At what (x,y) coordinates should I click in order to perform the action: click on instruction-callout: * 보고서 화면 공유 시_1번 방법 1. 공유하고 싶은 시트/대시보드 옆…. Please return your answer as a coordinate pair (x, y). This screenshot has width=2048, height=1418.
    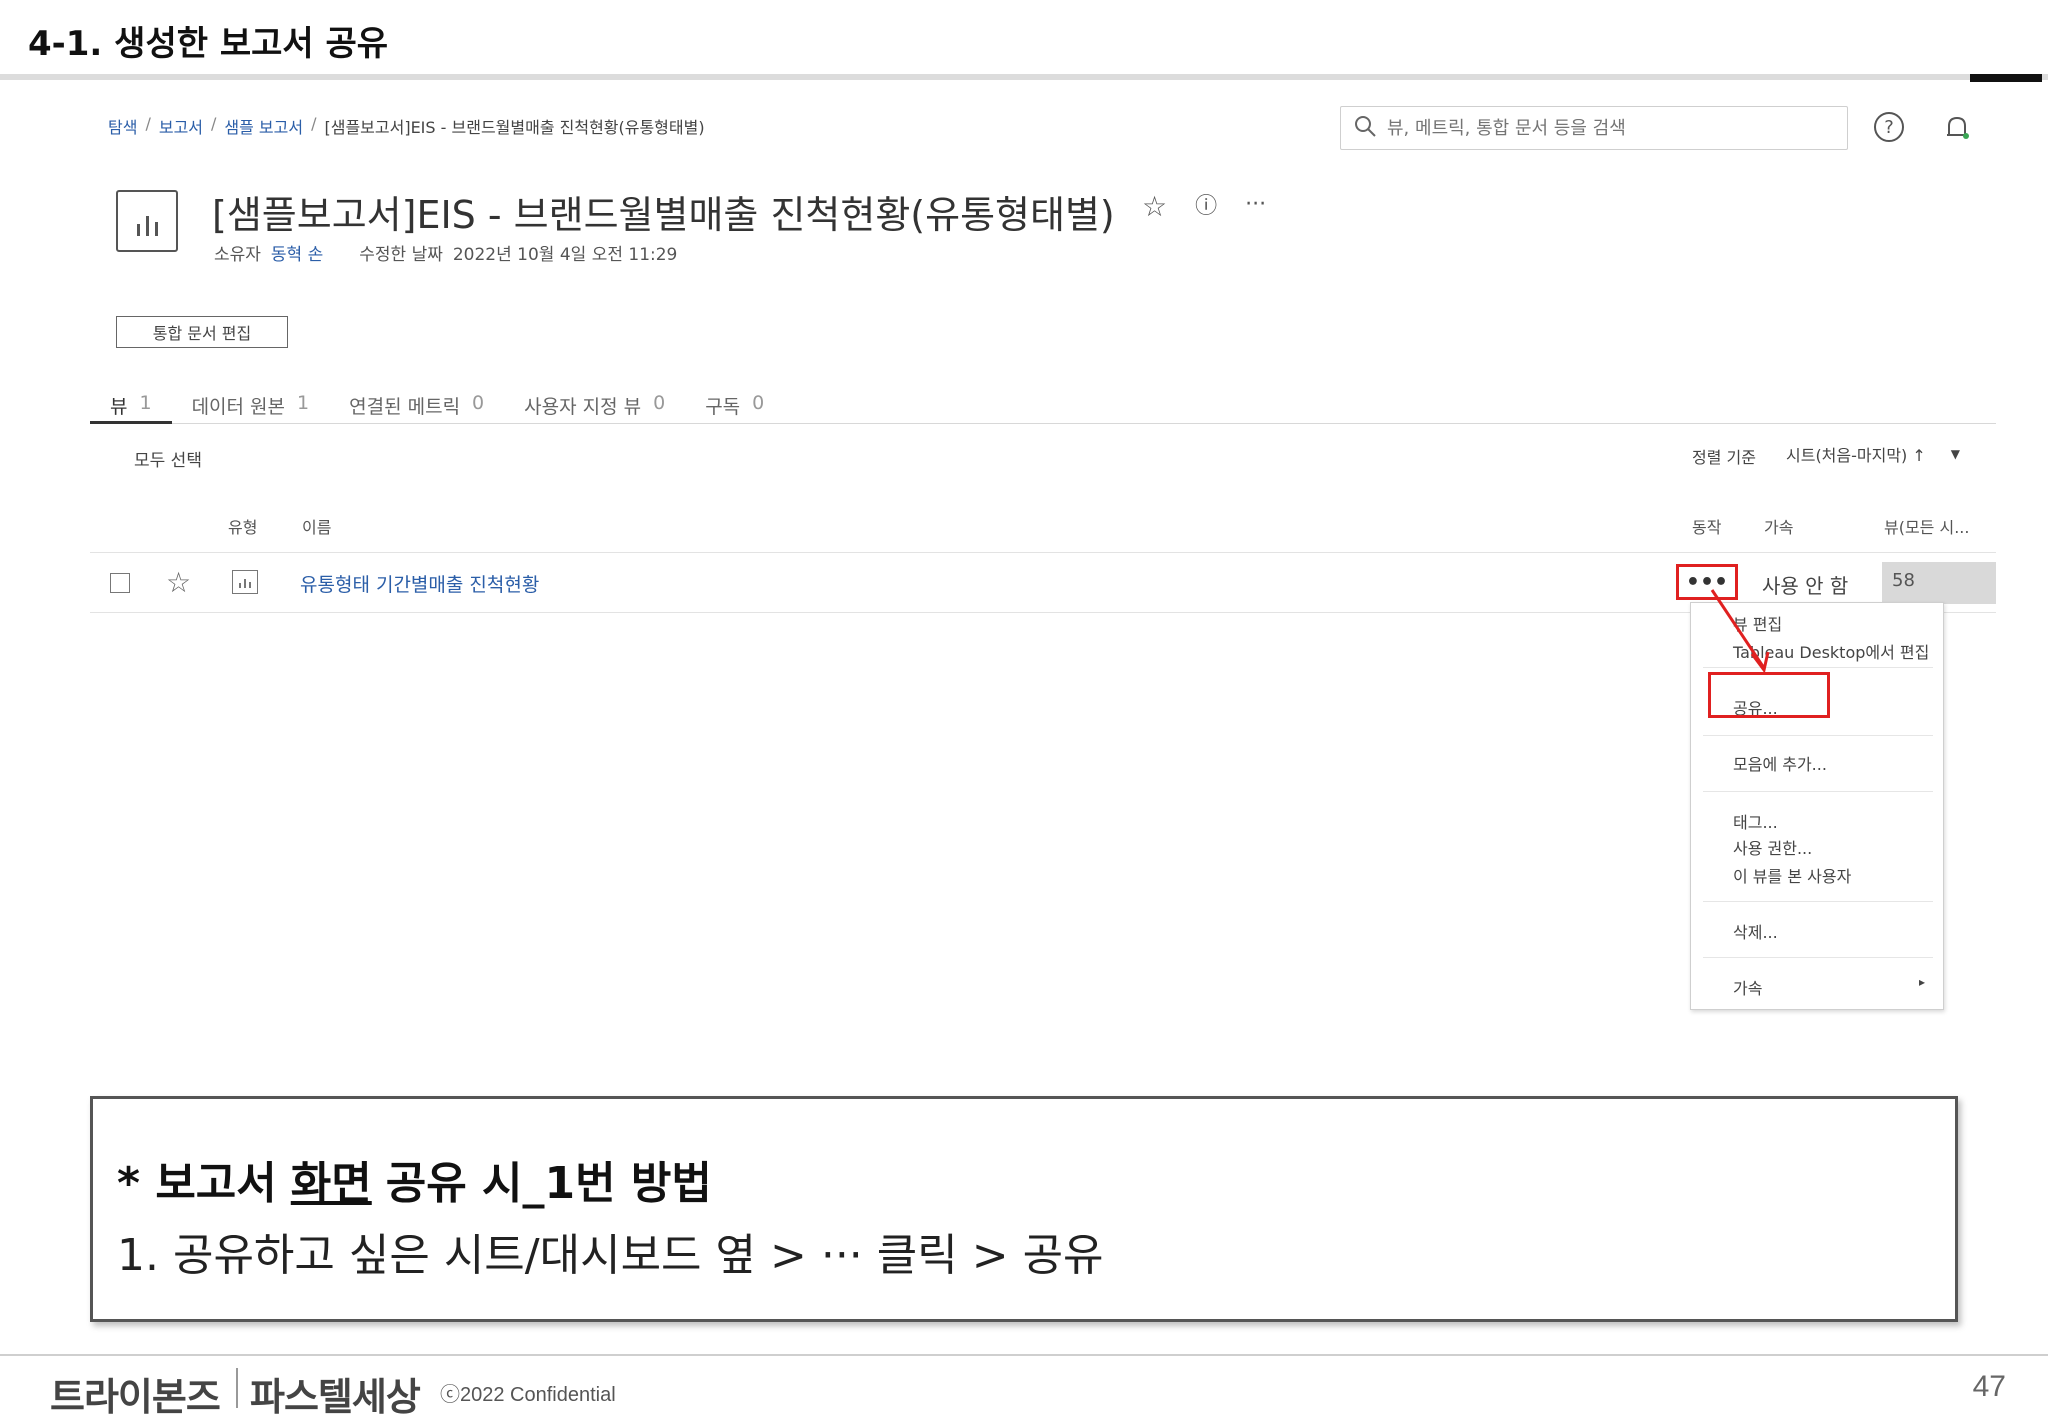
    Looking at the image, I should click on (1024, 1209).